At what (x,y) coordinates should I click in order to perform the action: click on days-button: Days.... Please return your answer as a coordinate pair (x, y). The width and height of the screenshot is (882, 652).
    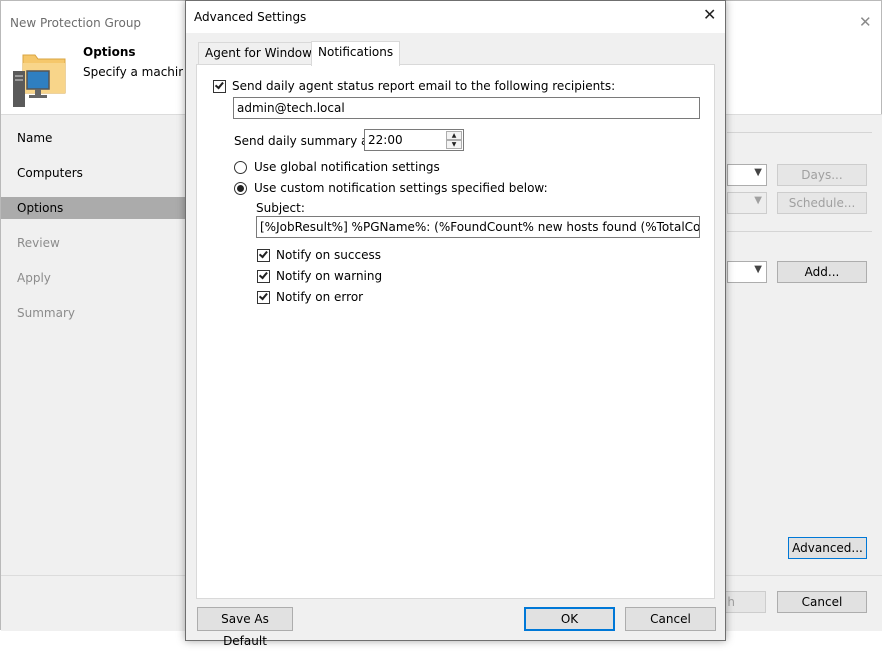
    Looking at the image, I should click on (822, 175).